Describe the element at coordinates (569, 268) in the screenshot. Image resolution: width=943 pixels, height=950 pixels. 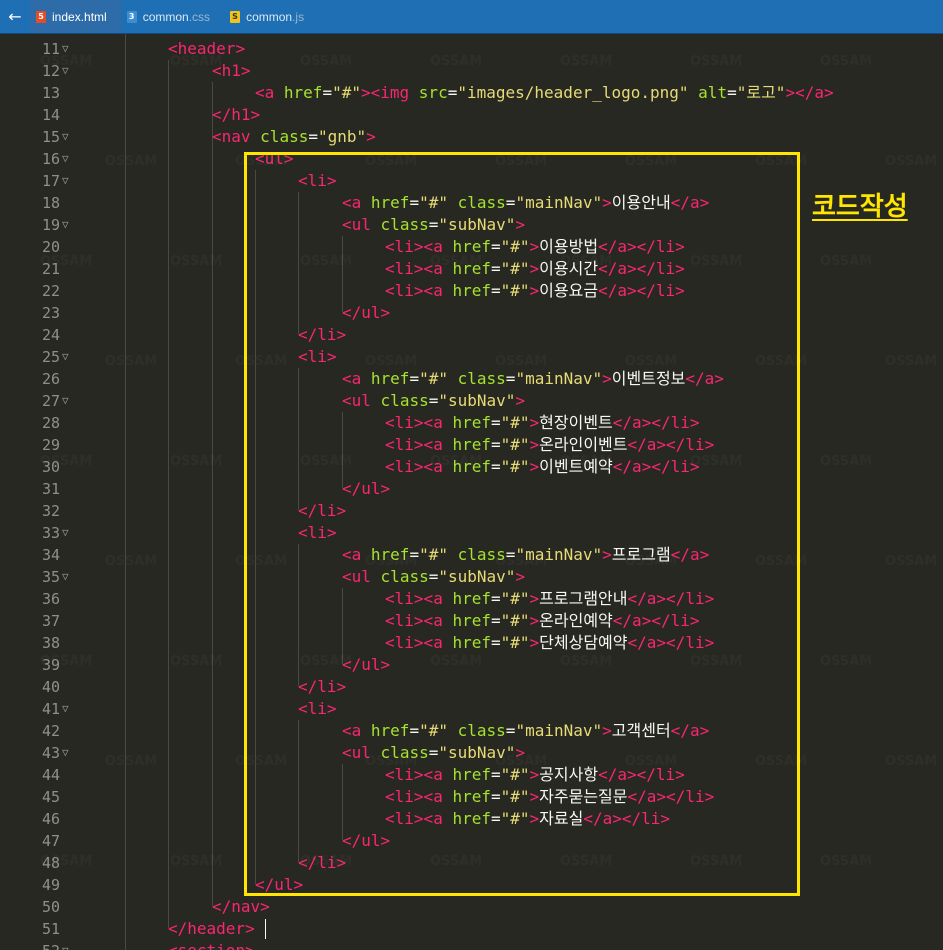
I see `code-token: 이용시간` at that location.